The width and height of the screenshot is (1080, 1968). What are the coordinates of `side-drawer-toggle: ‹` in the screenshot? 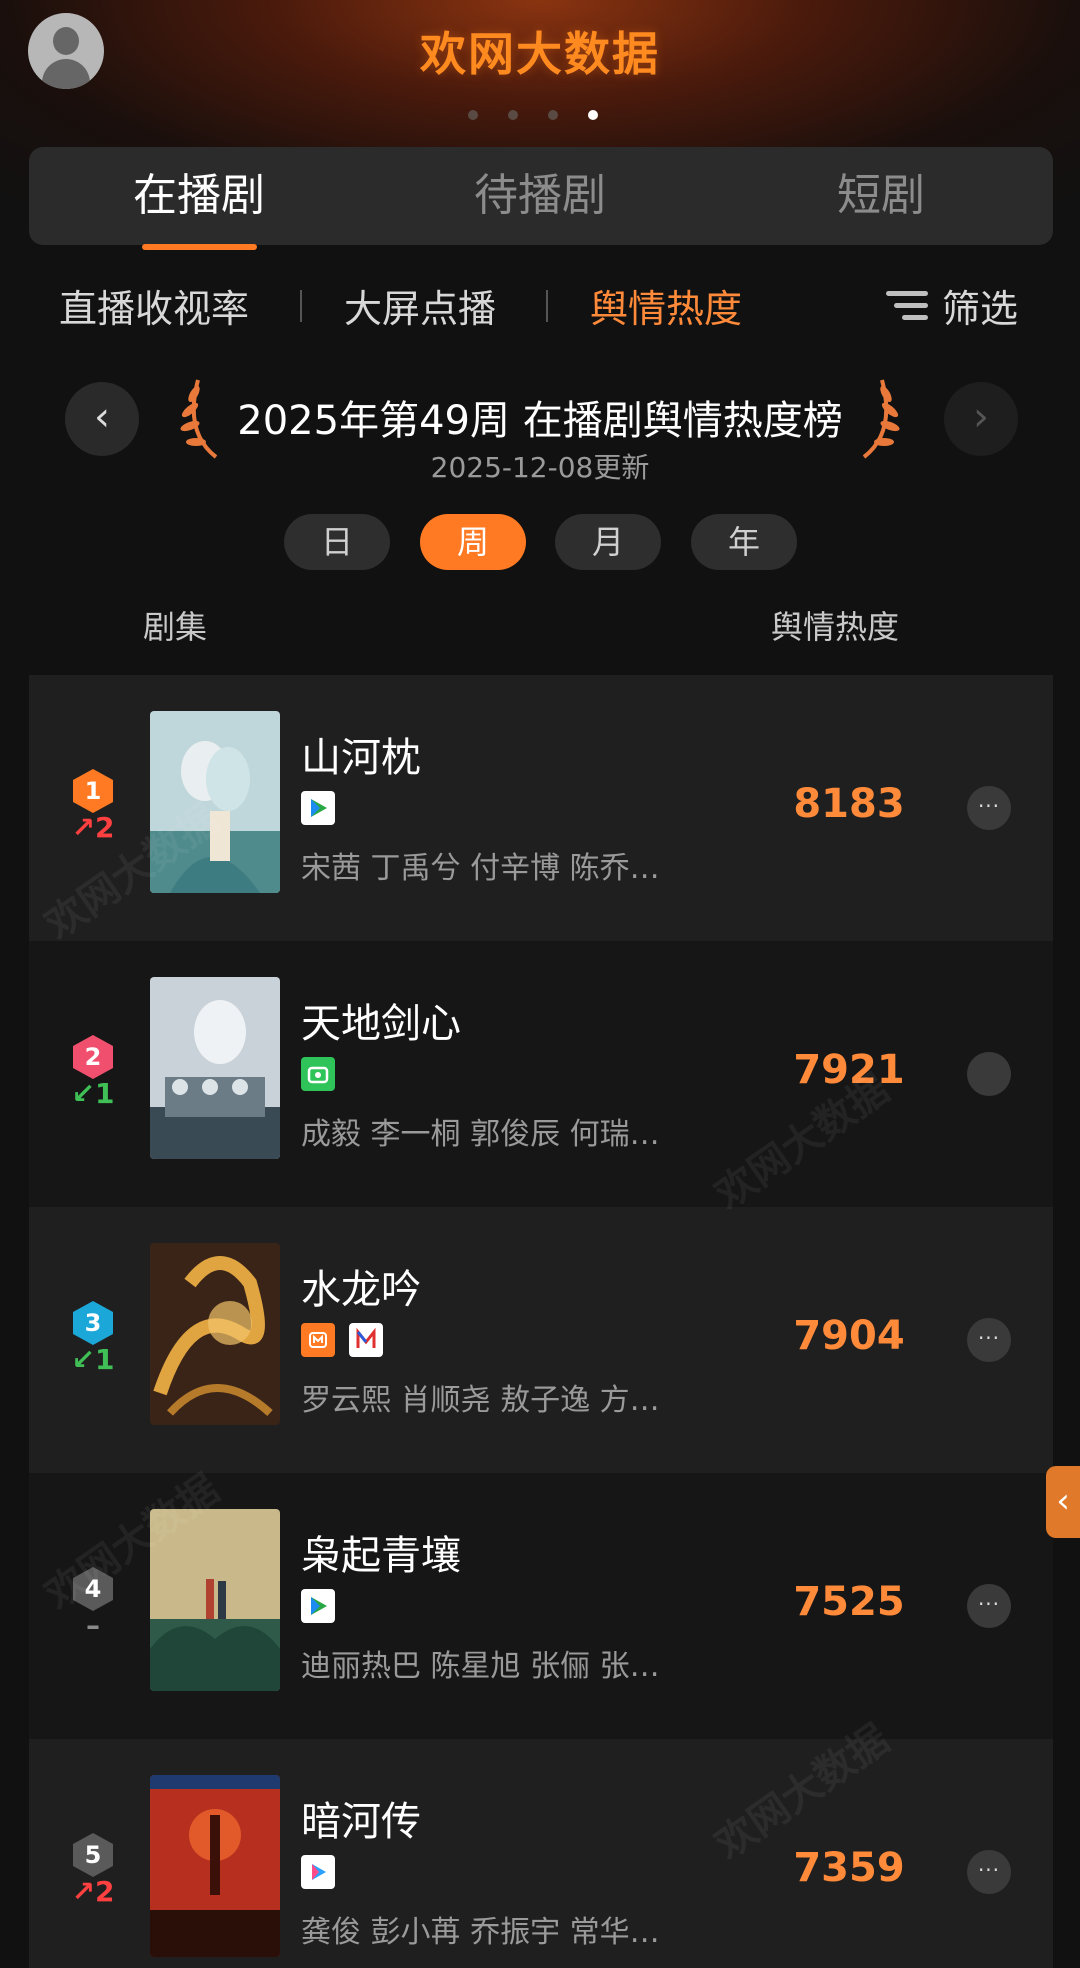 It's located at (1063, 1502).